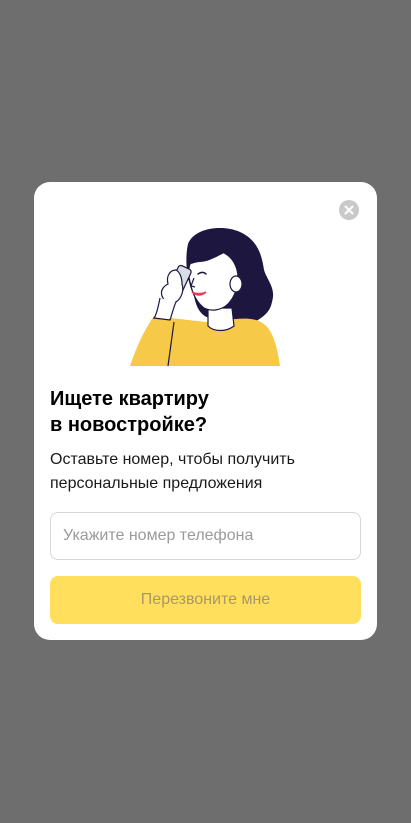  What do you see at coordinates (129, 412) in the screenshot?
I see `modal-title: Ищете квартиру в новостройке?` at bounding box center [129, 412].